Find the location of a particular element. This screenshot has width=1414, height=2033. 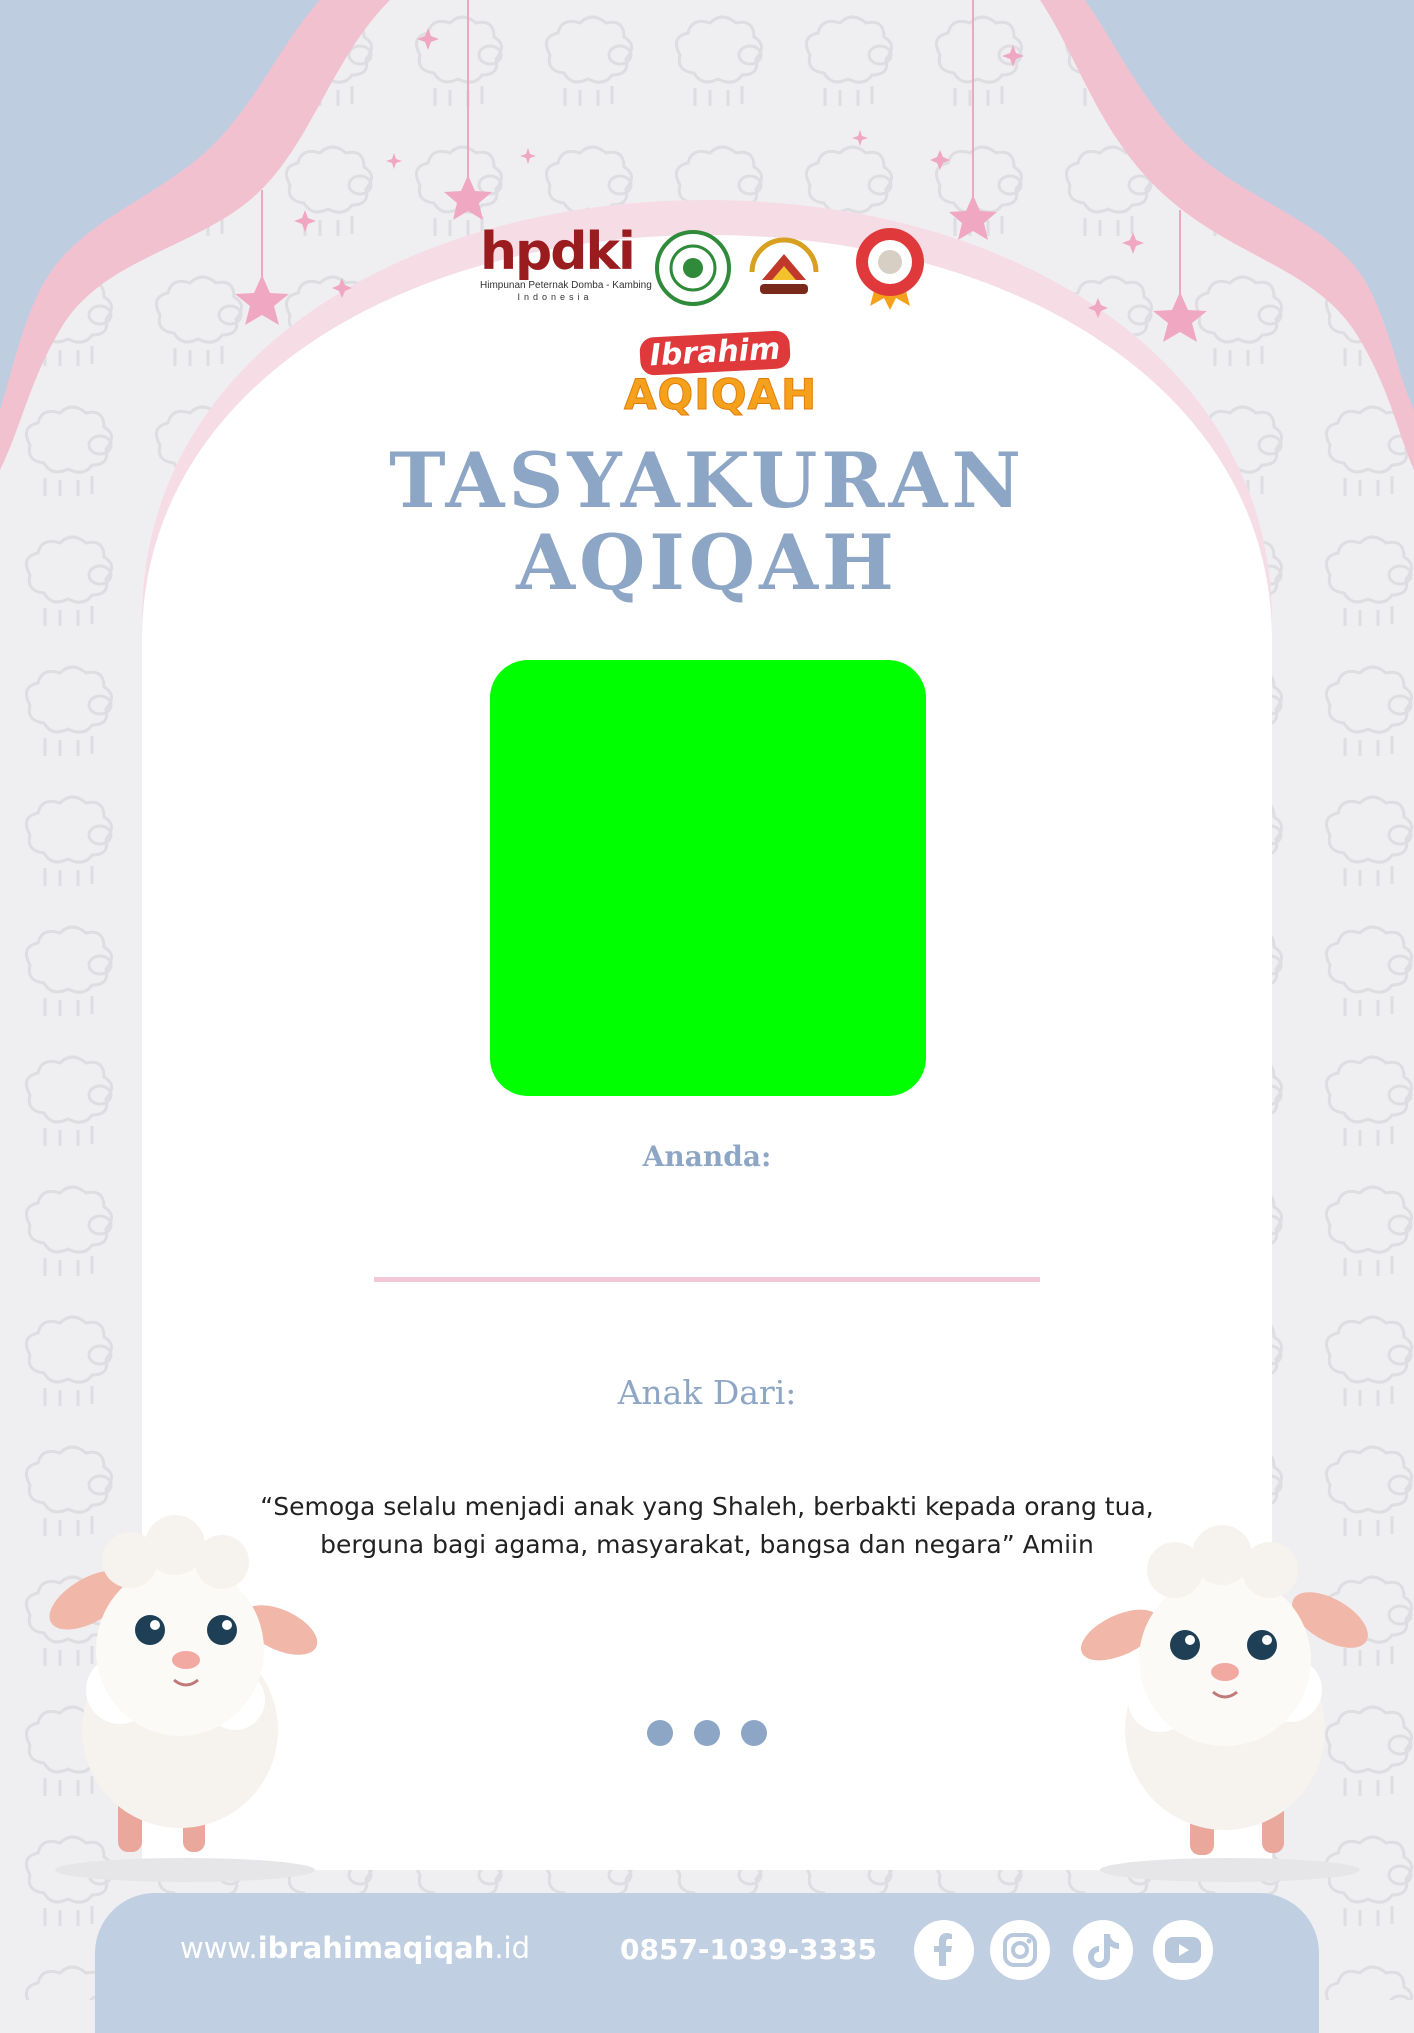

quality-badge-icon is located at coordinates (890, 268).